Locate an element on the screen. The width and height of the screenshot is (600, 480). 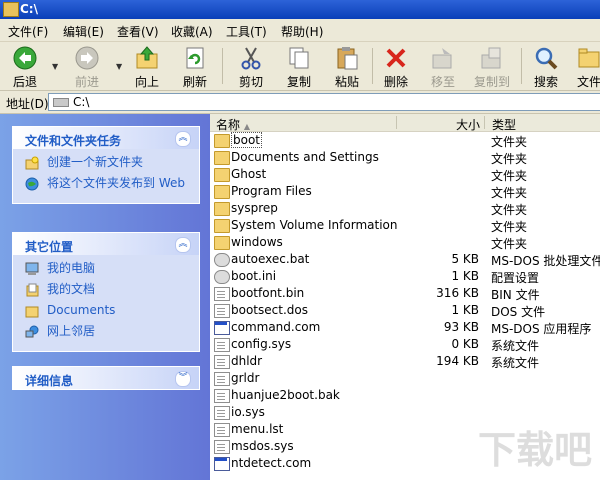
file-name: sysprep is located at coordinates (254, 208).